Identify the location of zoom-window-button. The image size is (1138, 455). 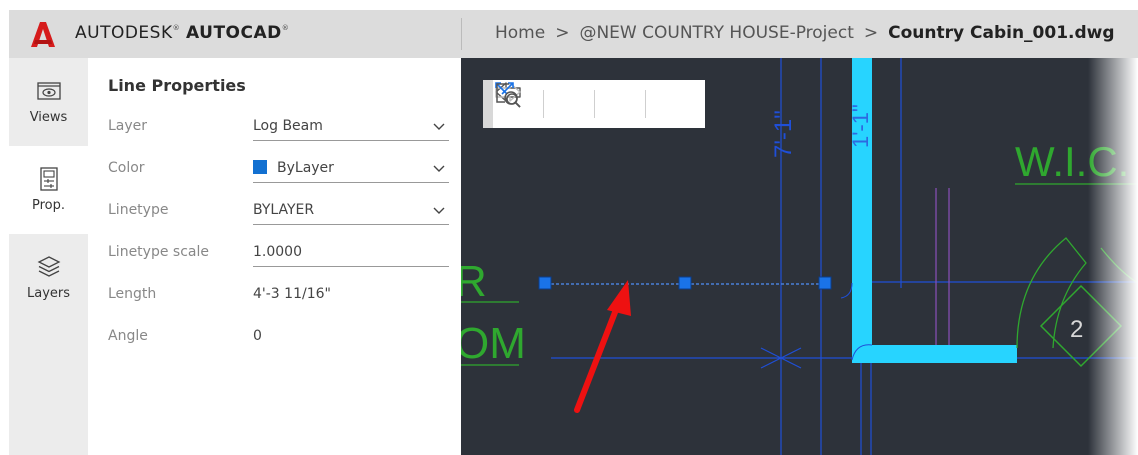
(596, 104).